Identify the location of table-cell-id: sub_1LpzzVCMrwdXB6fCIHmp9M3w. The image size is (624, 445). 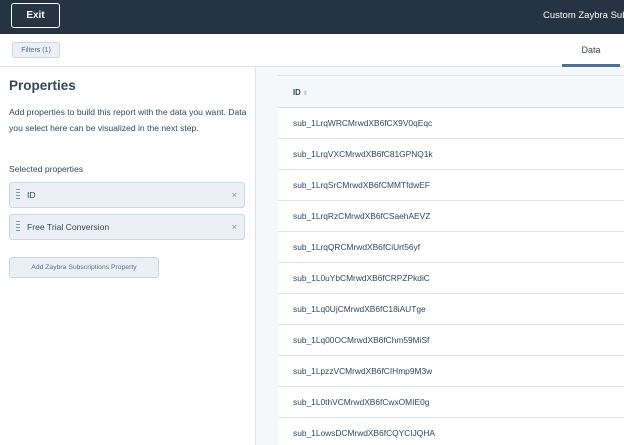
(363, 371).